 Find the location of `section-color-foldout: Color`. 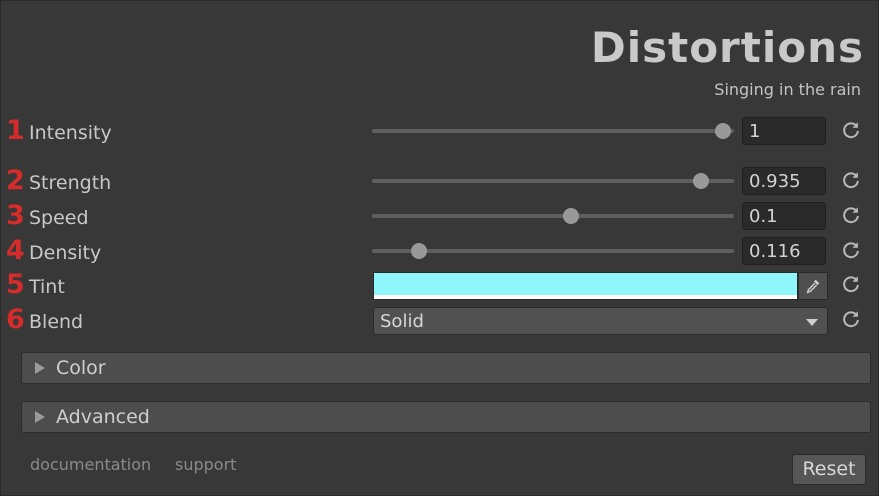

section-color-foldout: Color is located at coordinates (446, 368).